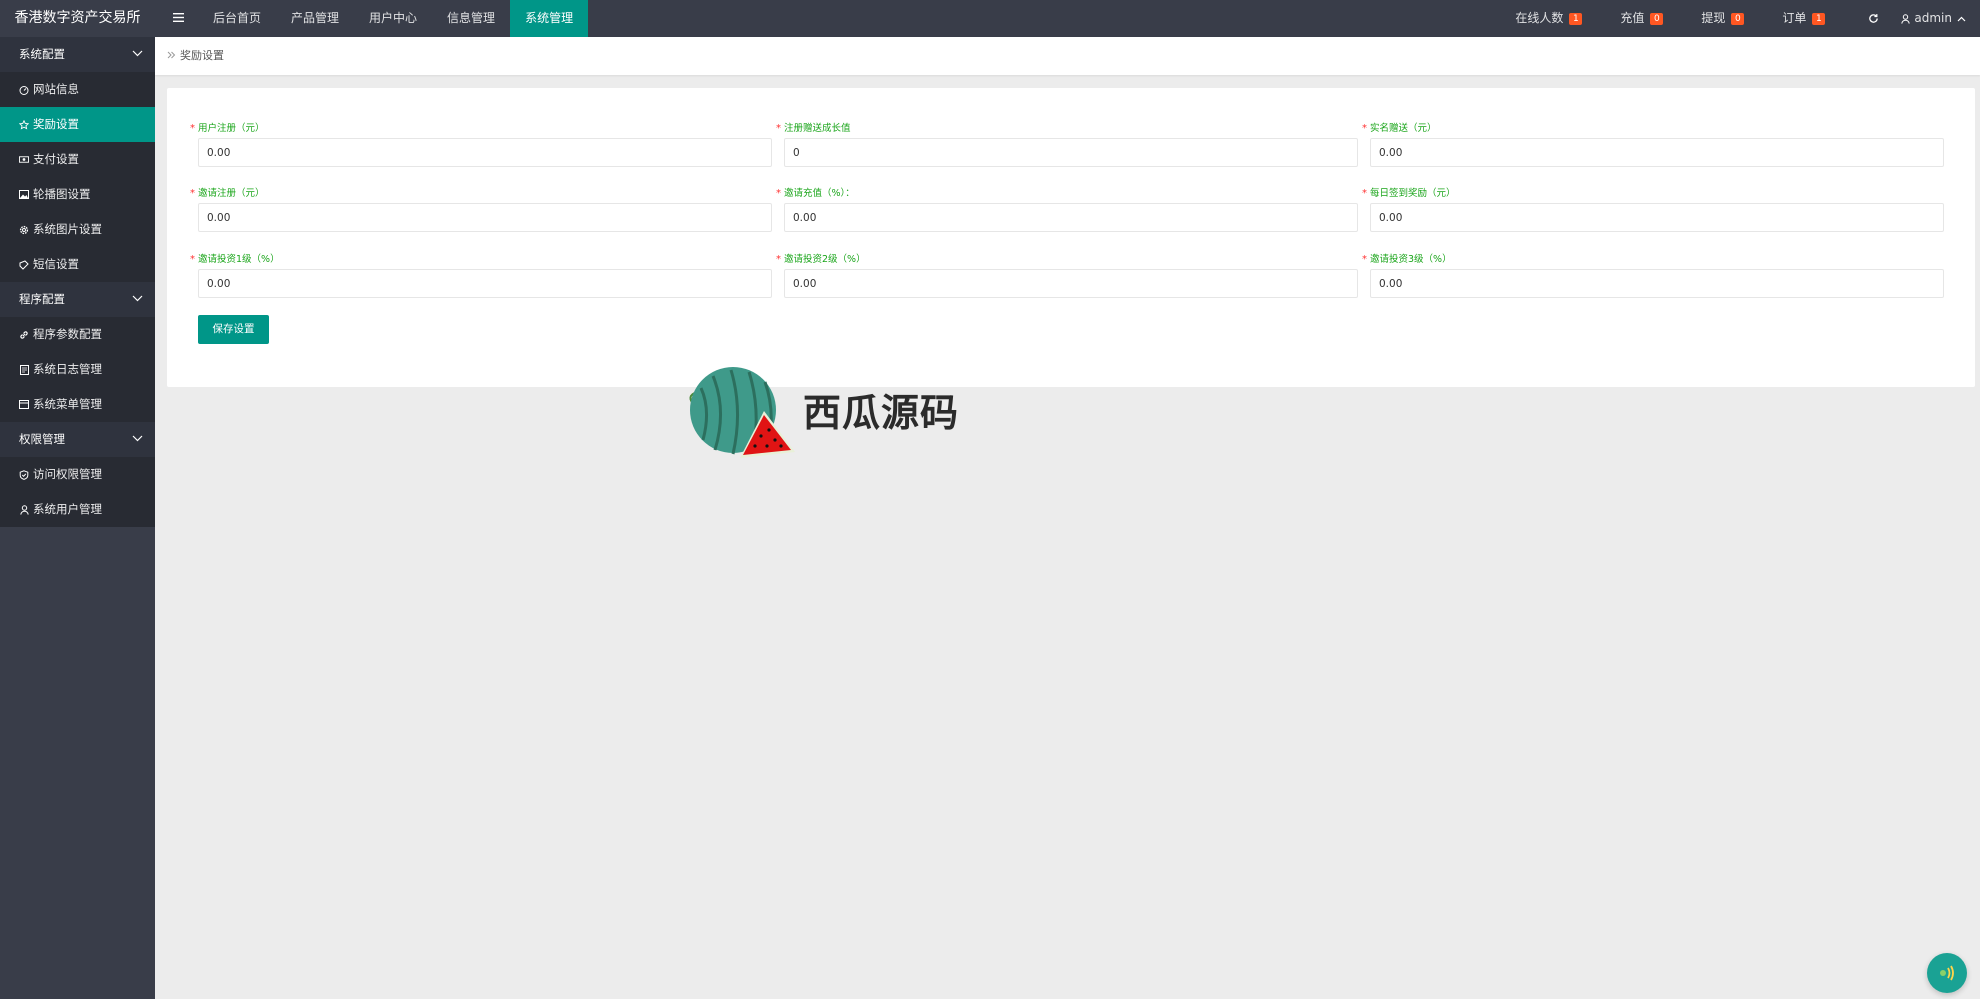 This screenshot has height=999, width=1980. I want to click on stat-withdraw: 提现 0, so click(1723, 18).